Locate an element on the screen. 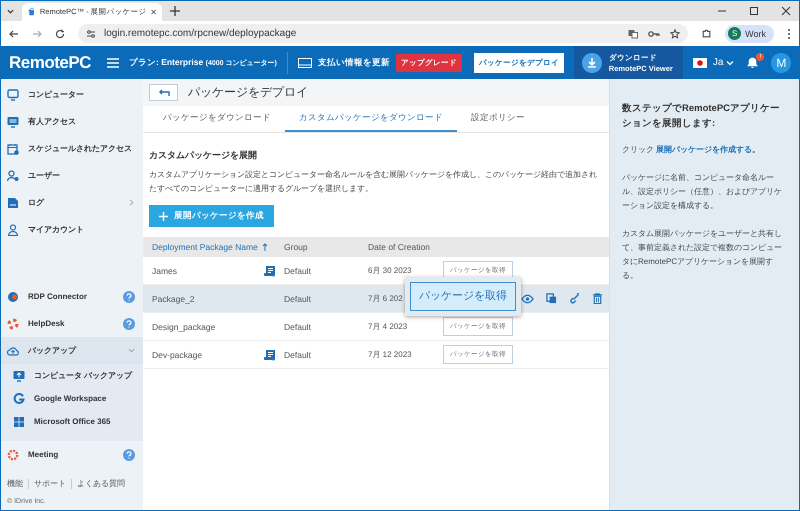  create-package-link: 展開パッケージを作成する。 is located at coordinates (708, 149).